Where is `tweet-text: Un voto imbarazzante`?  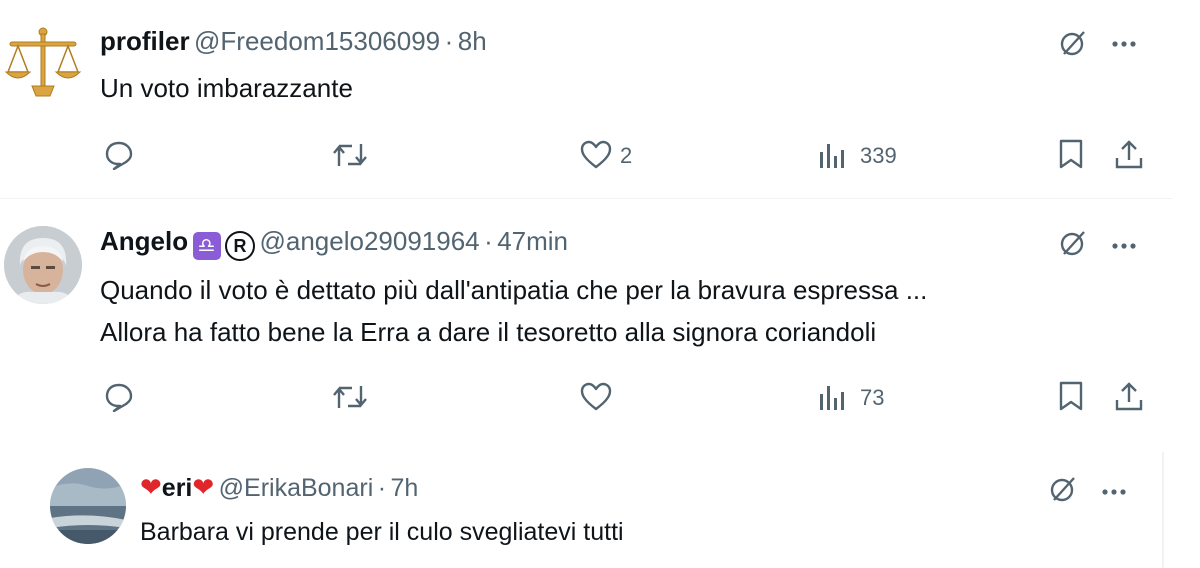
tweet-text: Un voto imbarazzante is located at coordinates (226, 88).